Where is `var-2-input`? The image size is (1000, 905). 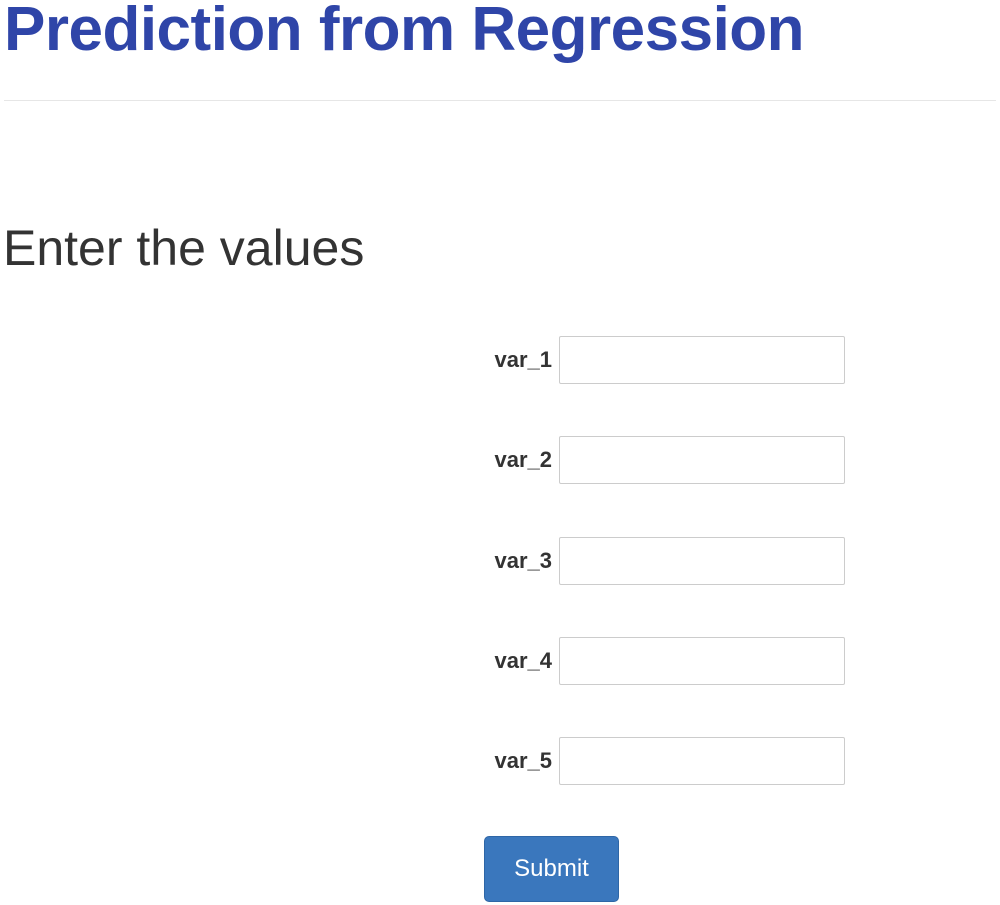
var-2-input is located at coordinates (702, 460).